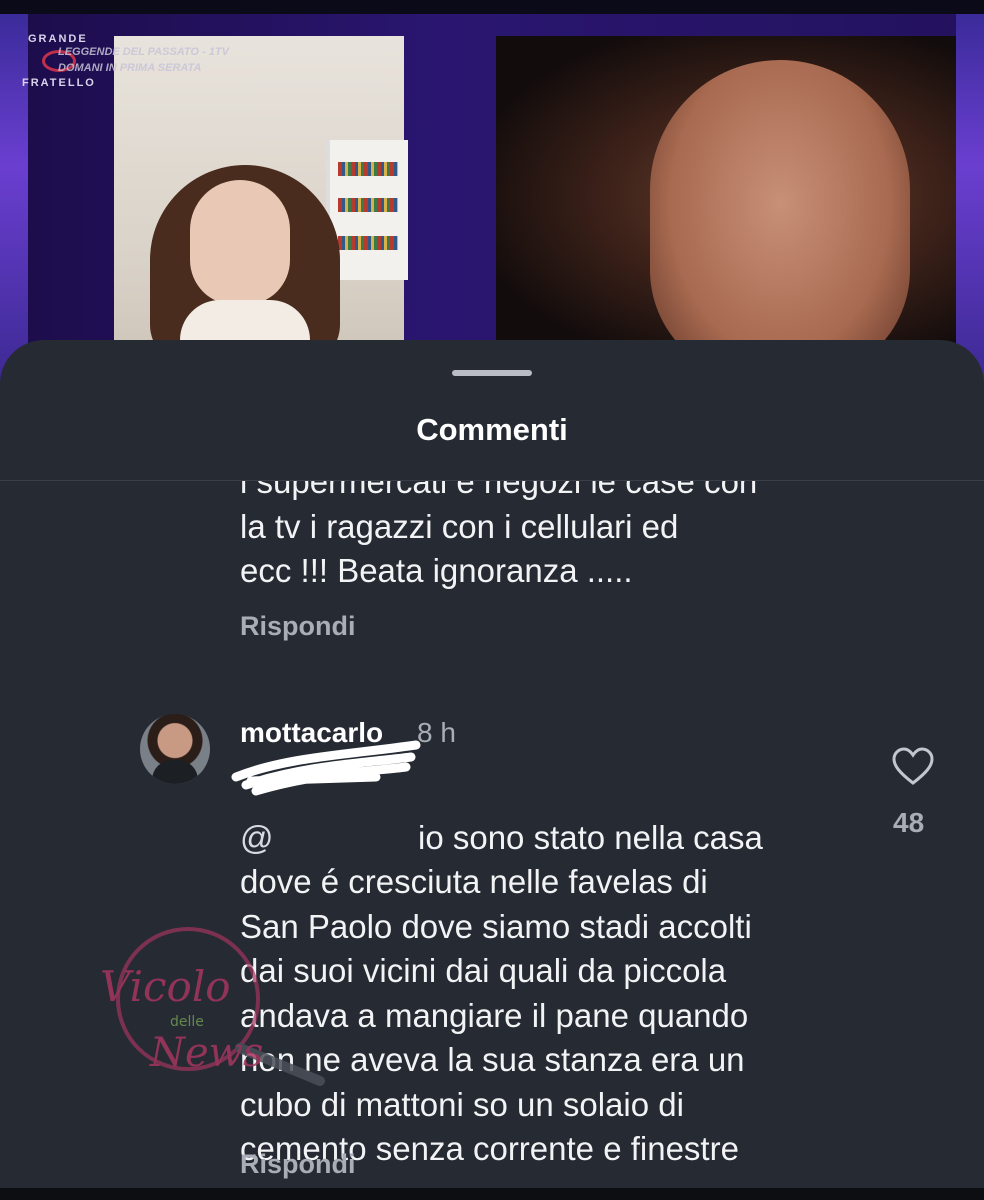 Image resolution: width=984 pixels, height=1200 pixels. Describe the element at coordinates (909, 822) in the screenshot. I see `like-count: 48` at that location.